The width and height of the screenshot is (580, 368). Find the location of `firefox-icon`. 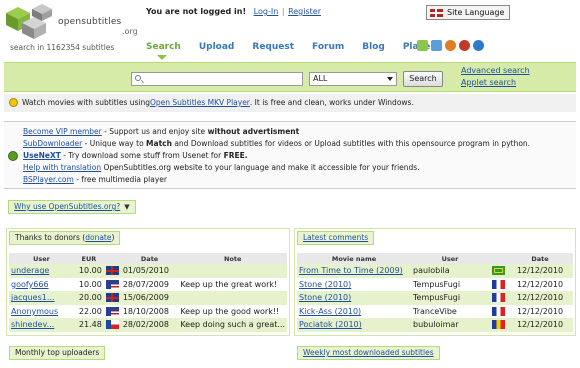

firefox-icon is located at coordinates (450, 45).